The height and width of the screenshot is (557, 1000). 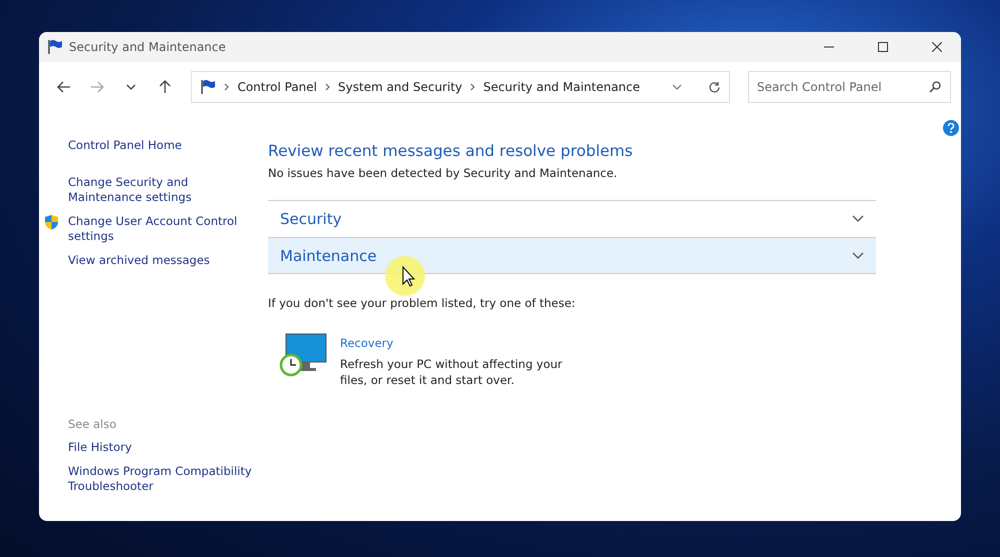 What do you see at coordinates (455, 343) in the screenshot?
I see `recovery-link: Recovery` at bounding box center [455, 343].